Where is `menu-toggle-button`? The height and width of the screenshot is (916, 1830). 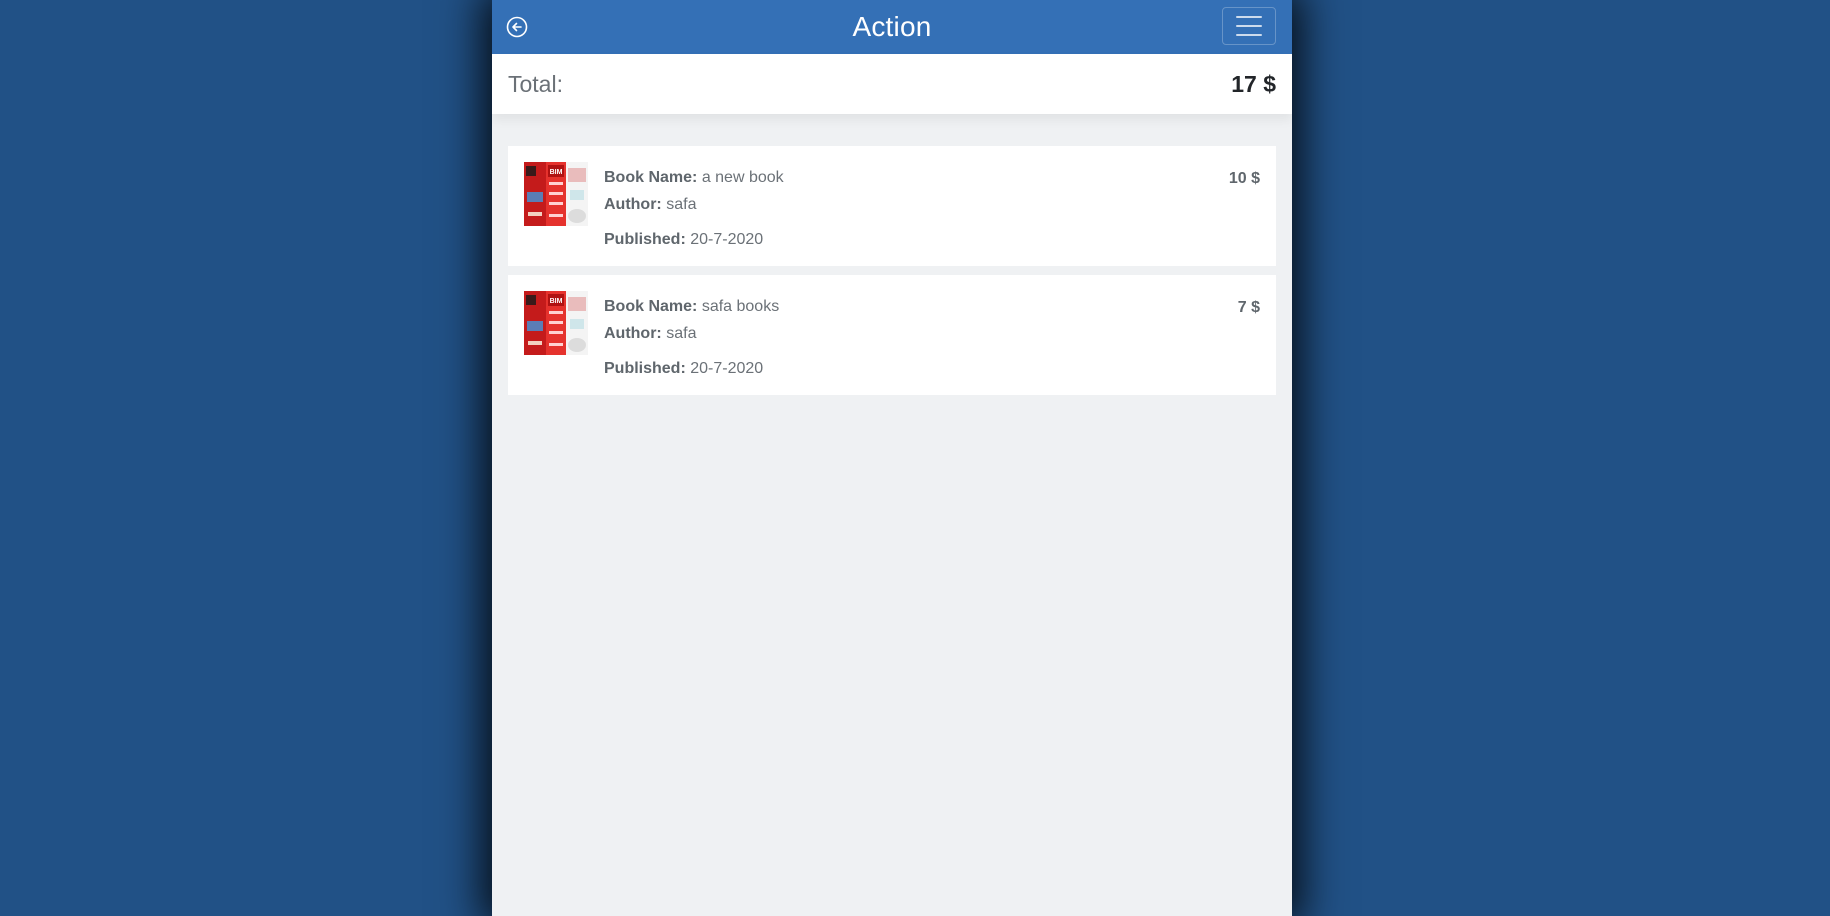
menu-toggle-button is located at coordinates (1249, 26).